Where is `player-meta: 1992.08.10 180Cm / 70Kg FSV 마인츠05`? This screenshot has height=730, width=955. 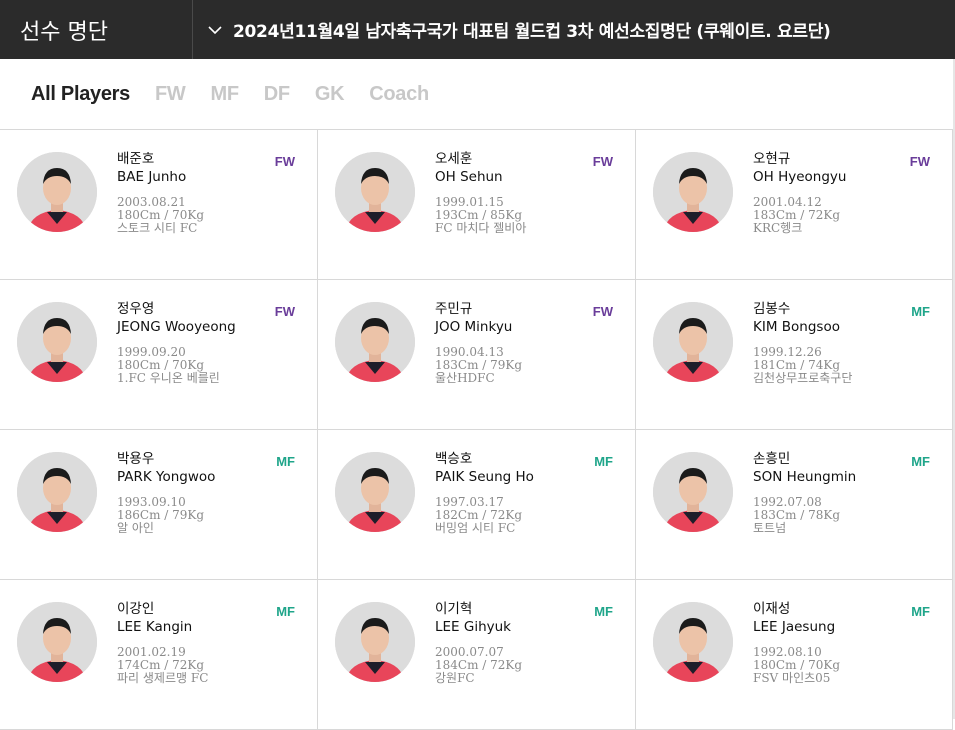 player-meta: 1992.08.10 180Cm / 70Kg FSV 마인츠05 is located at coordinates (838, 665).